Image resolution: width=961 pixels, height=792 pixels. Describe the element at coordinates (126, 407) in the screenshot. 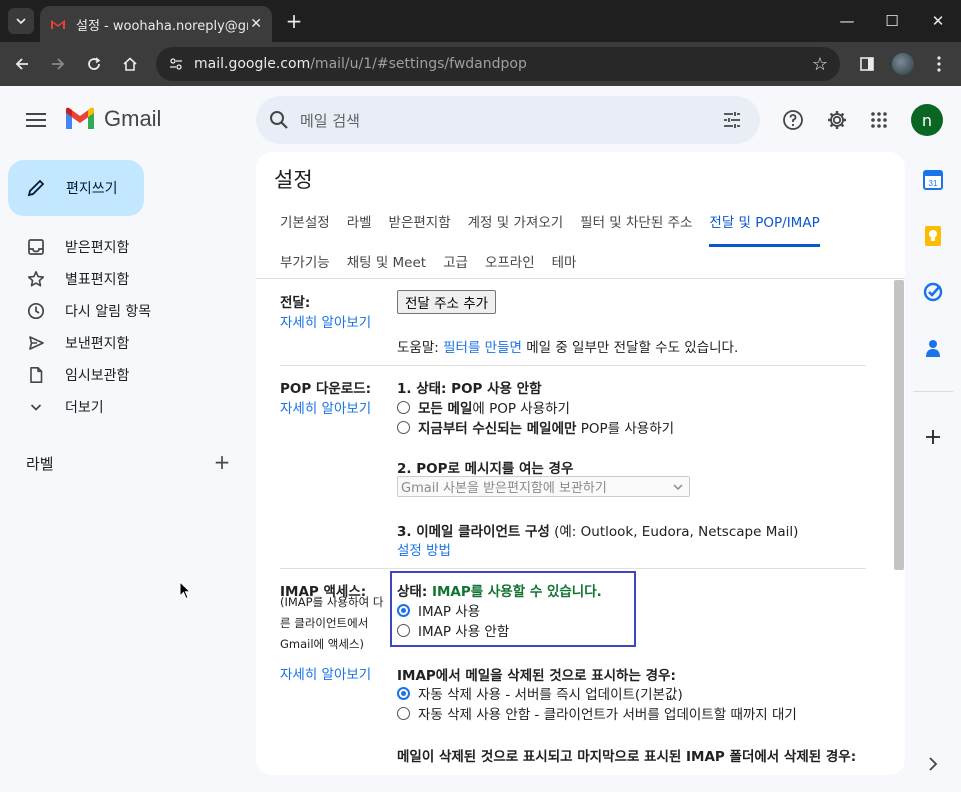

I see `sidebar-item-more: 더보기` at that location.